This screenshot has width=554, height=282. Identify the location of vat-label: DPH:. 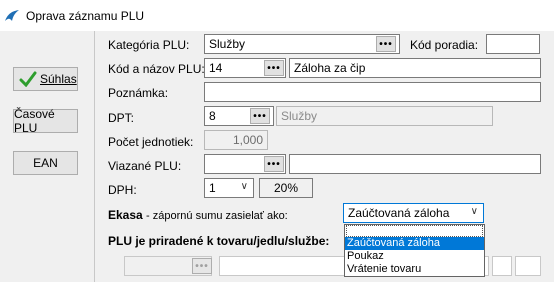
(122, 190).